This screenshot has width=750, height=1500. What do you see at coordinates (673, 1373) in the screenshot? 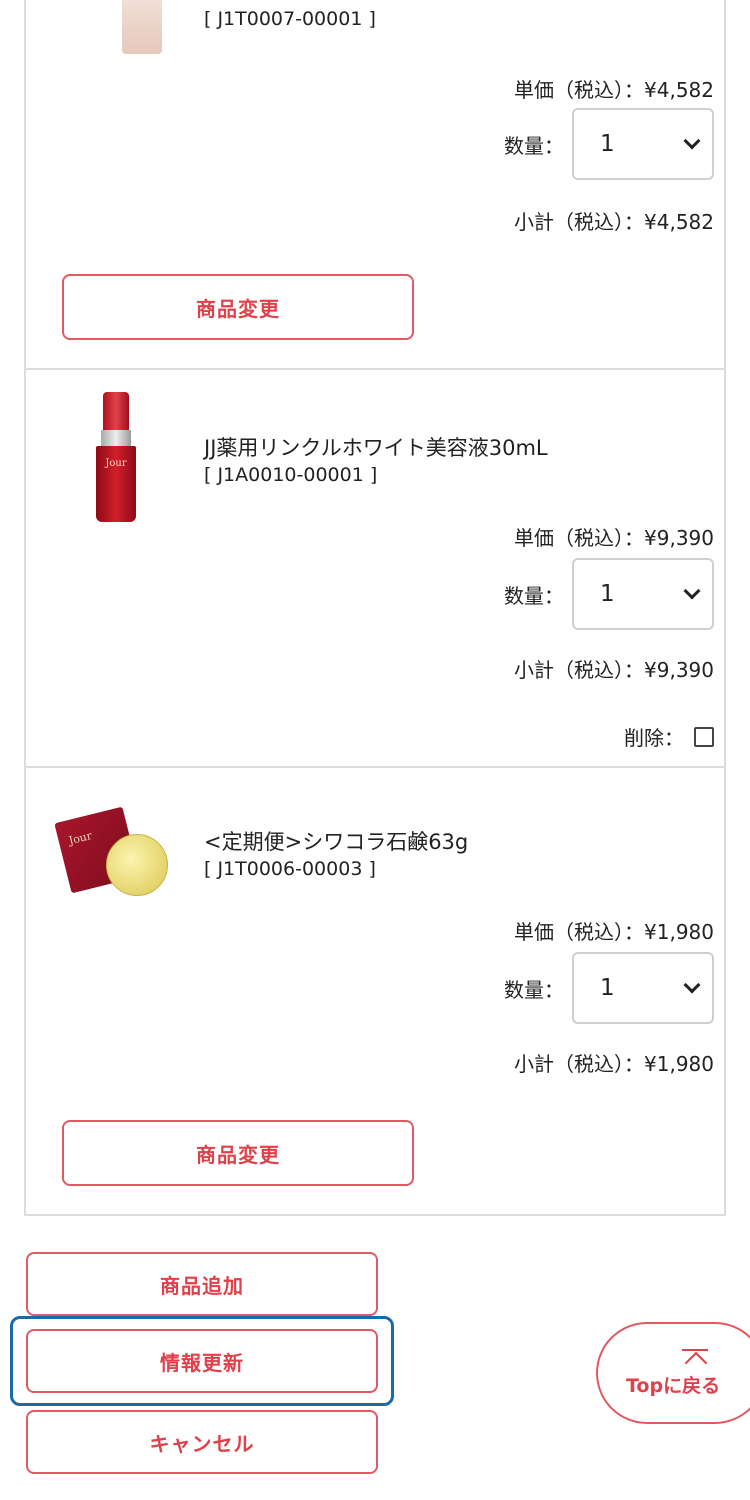
I see `back-to-top-button: Topに戻る` at bounding box center [673, 1373].